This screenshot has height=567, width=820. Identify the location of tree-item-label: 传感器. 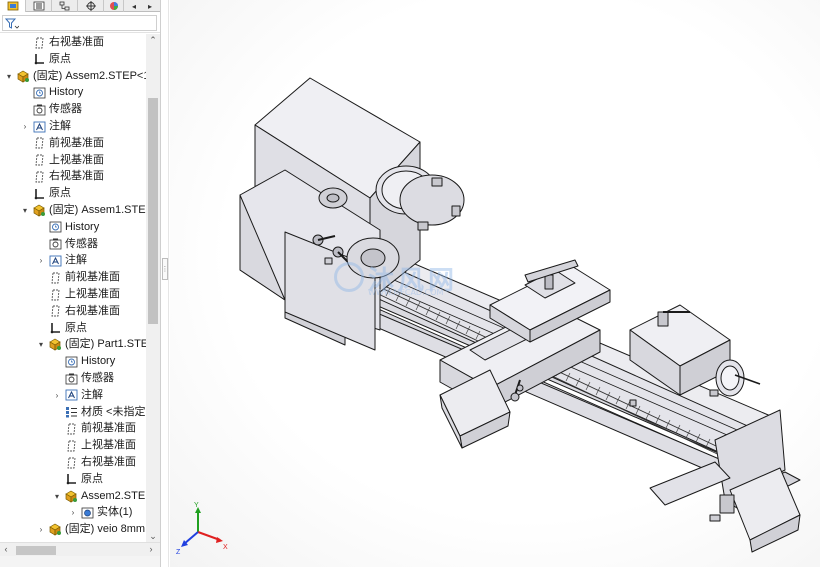
(97, 378).